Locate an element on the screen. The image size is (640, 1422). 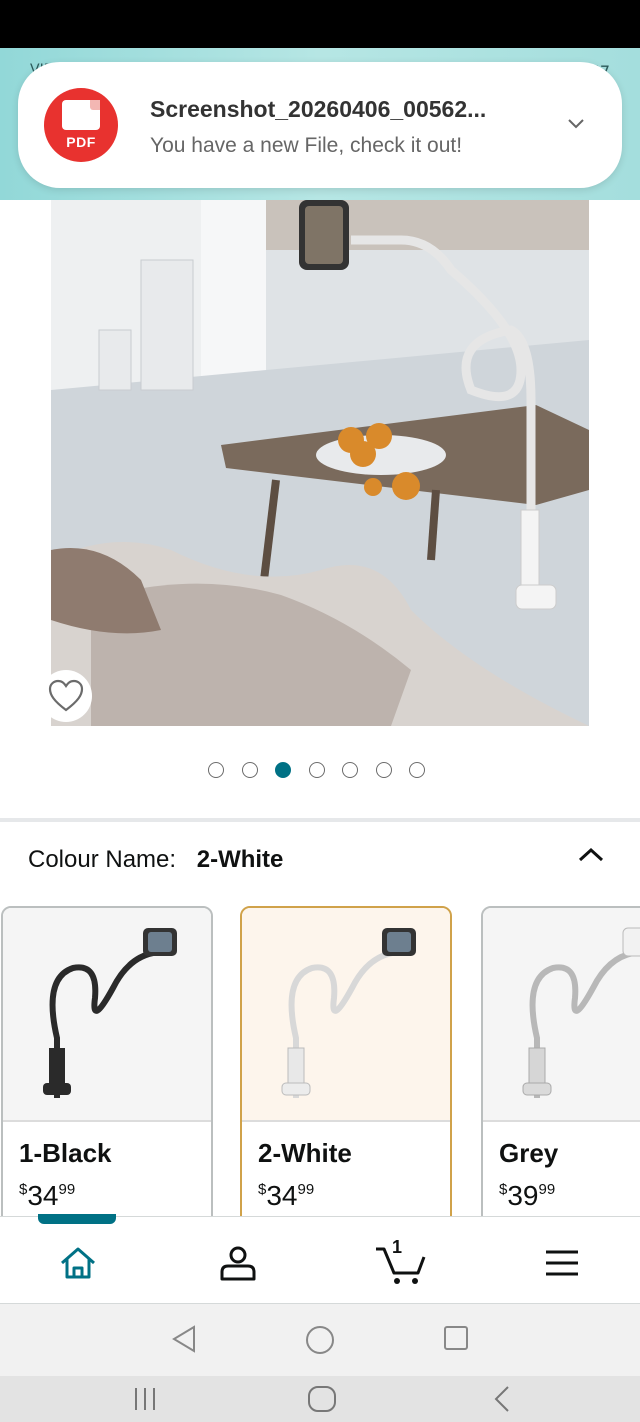
chevron-down-icon is located at coordinates (576, 124).